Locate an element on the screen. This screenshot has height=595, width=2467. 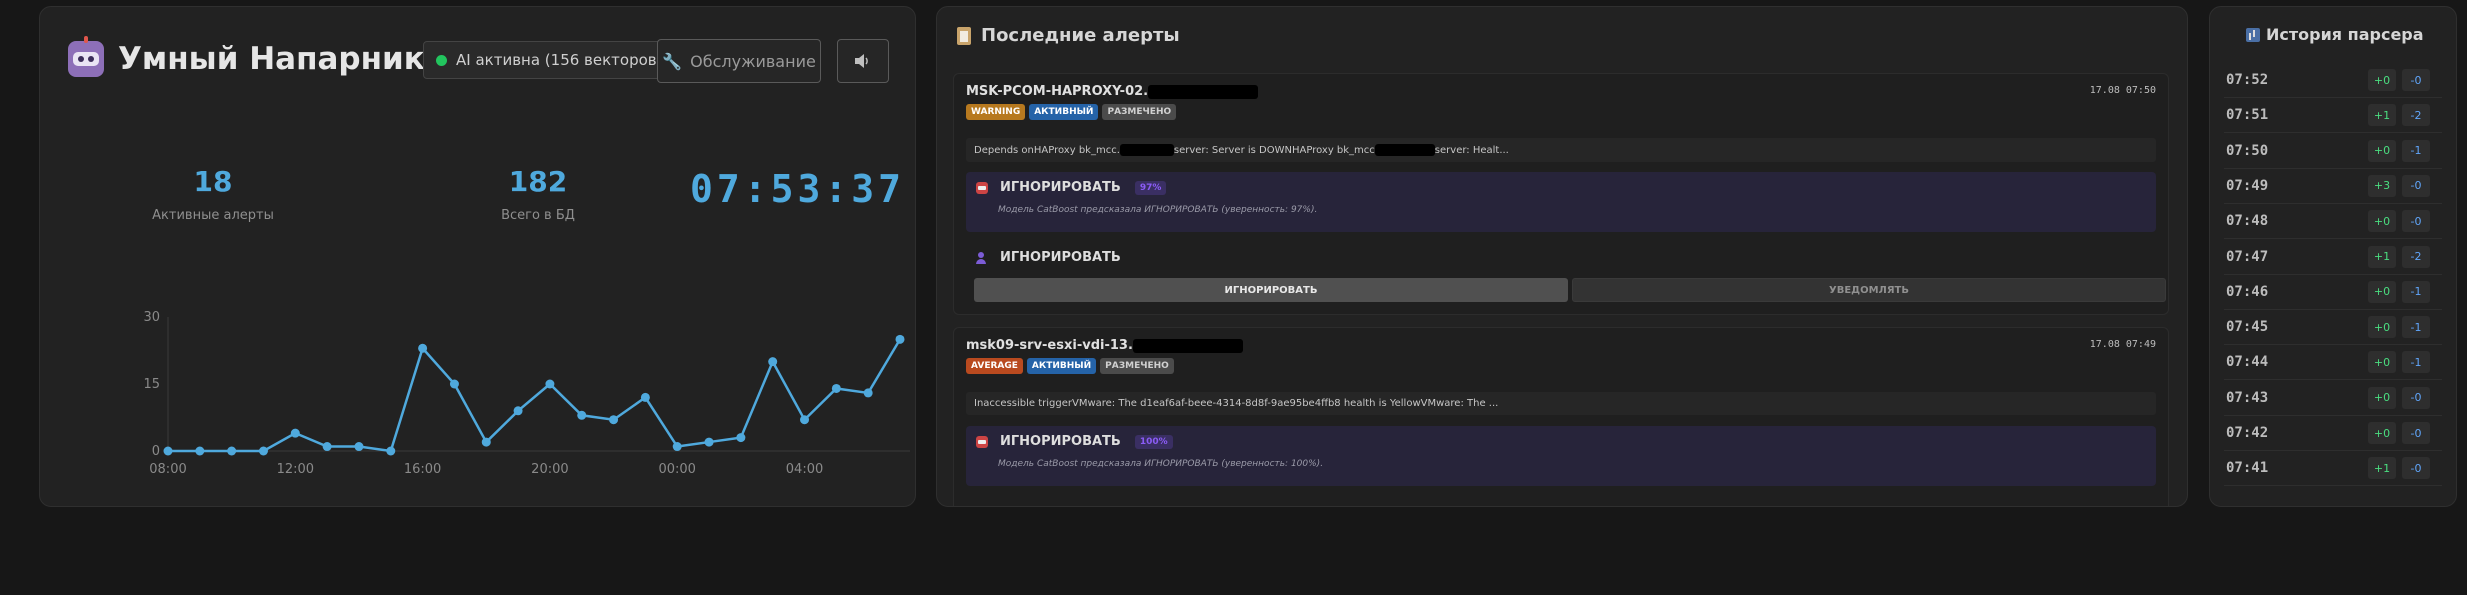
added-count-chip: +3 is located at coordinates (2382, 185).